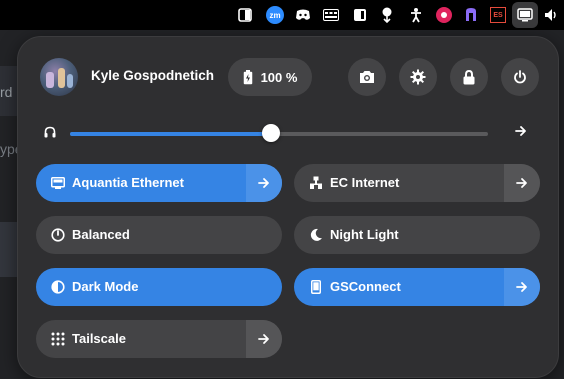 This screenshot has width=564, height=379. Describe the element at coordinates (471, 15) in the screenshot. I see `proton-vpn-icon` at that location.